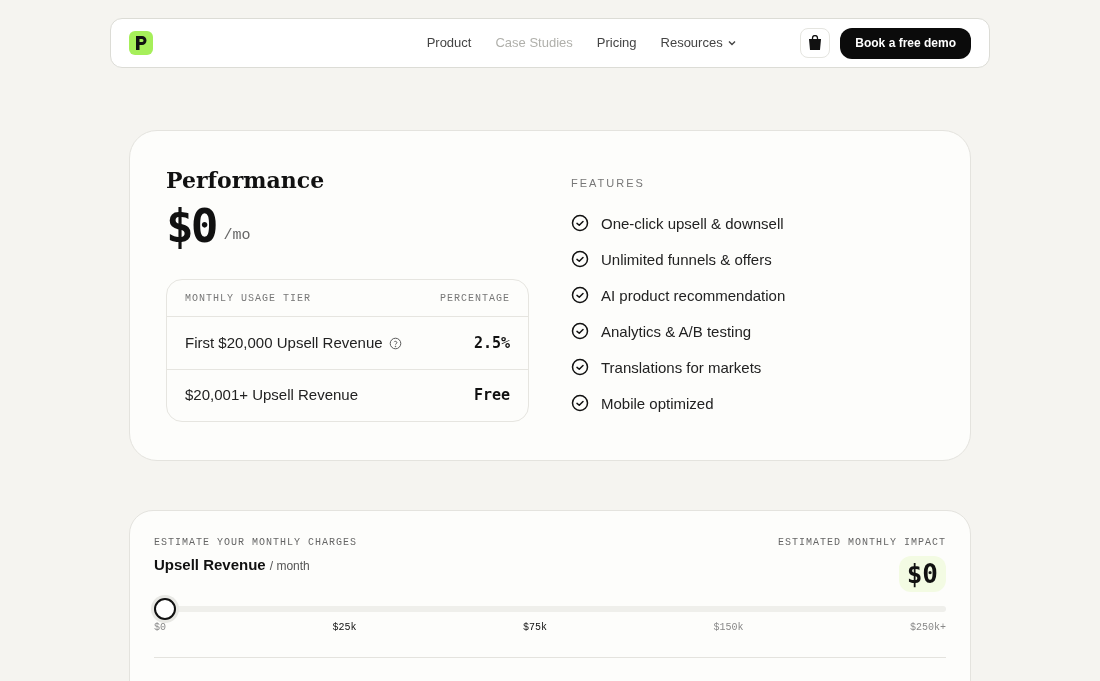 The height and width of the screenshot is (681, 1100). What do you see at coordinates (698, 43) in the screenshot?
I see `nav-link: Resources` at bounding box center [698, 43].